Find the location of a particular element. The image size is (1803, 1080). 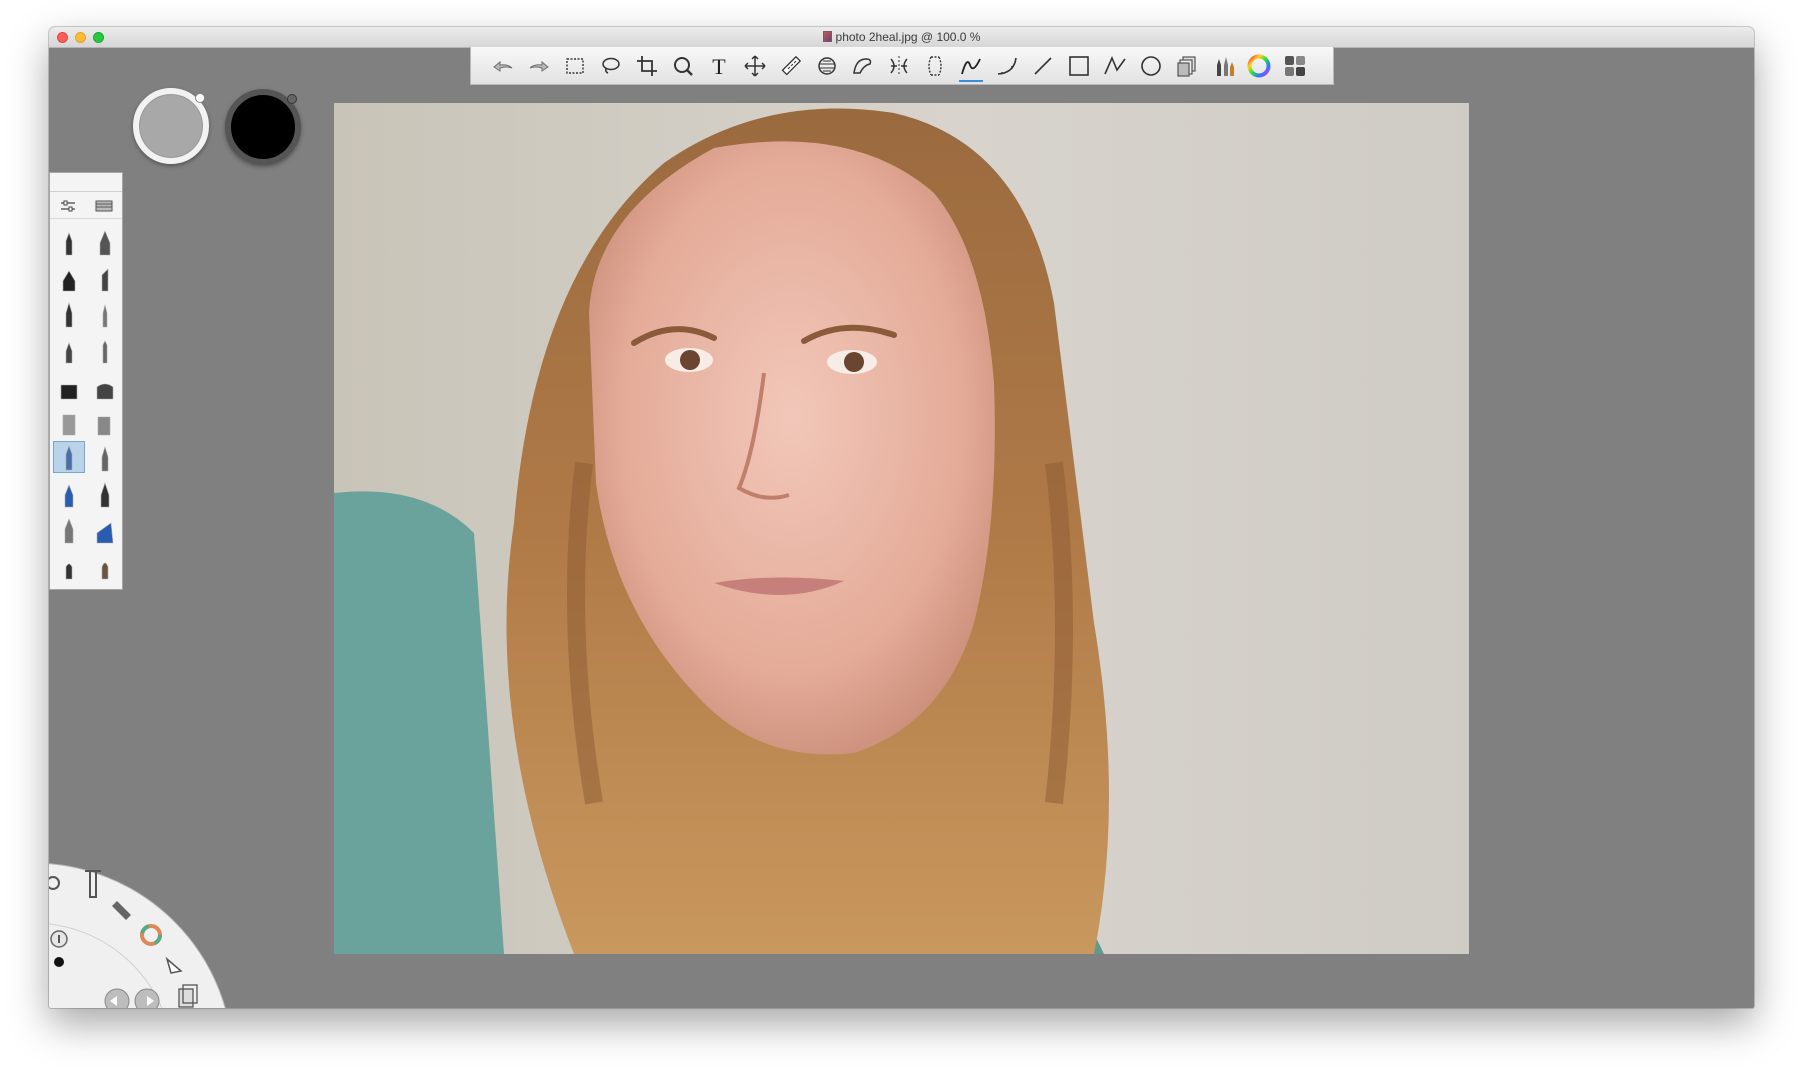

secondary-color-swatch is located at coordinates (263, 127).